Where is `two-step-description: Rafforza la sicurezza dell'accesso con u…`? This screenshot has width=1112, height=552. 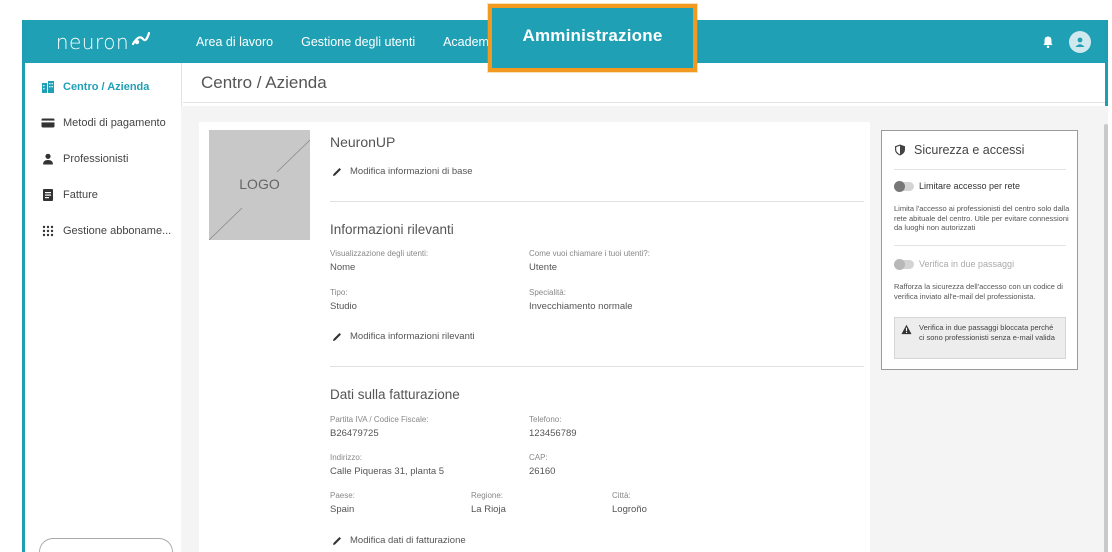 two-step-description: Rafforza la sicurezza dell'accesso con u… is located at coordinates (978, 291).